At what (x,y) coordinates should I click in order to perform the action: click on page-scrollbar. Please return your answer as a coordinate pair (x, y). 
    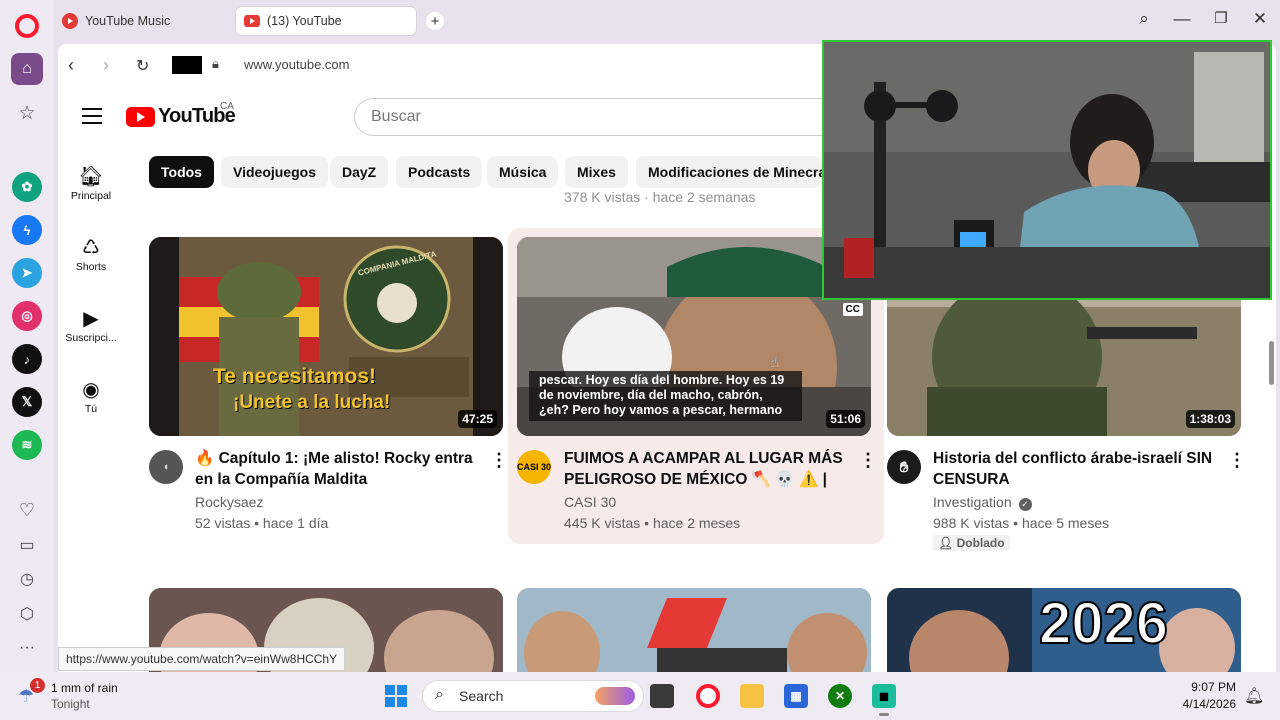
    Looking at the image, I should click on (1271, 363).